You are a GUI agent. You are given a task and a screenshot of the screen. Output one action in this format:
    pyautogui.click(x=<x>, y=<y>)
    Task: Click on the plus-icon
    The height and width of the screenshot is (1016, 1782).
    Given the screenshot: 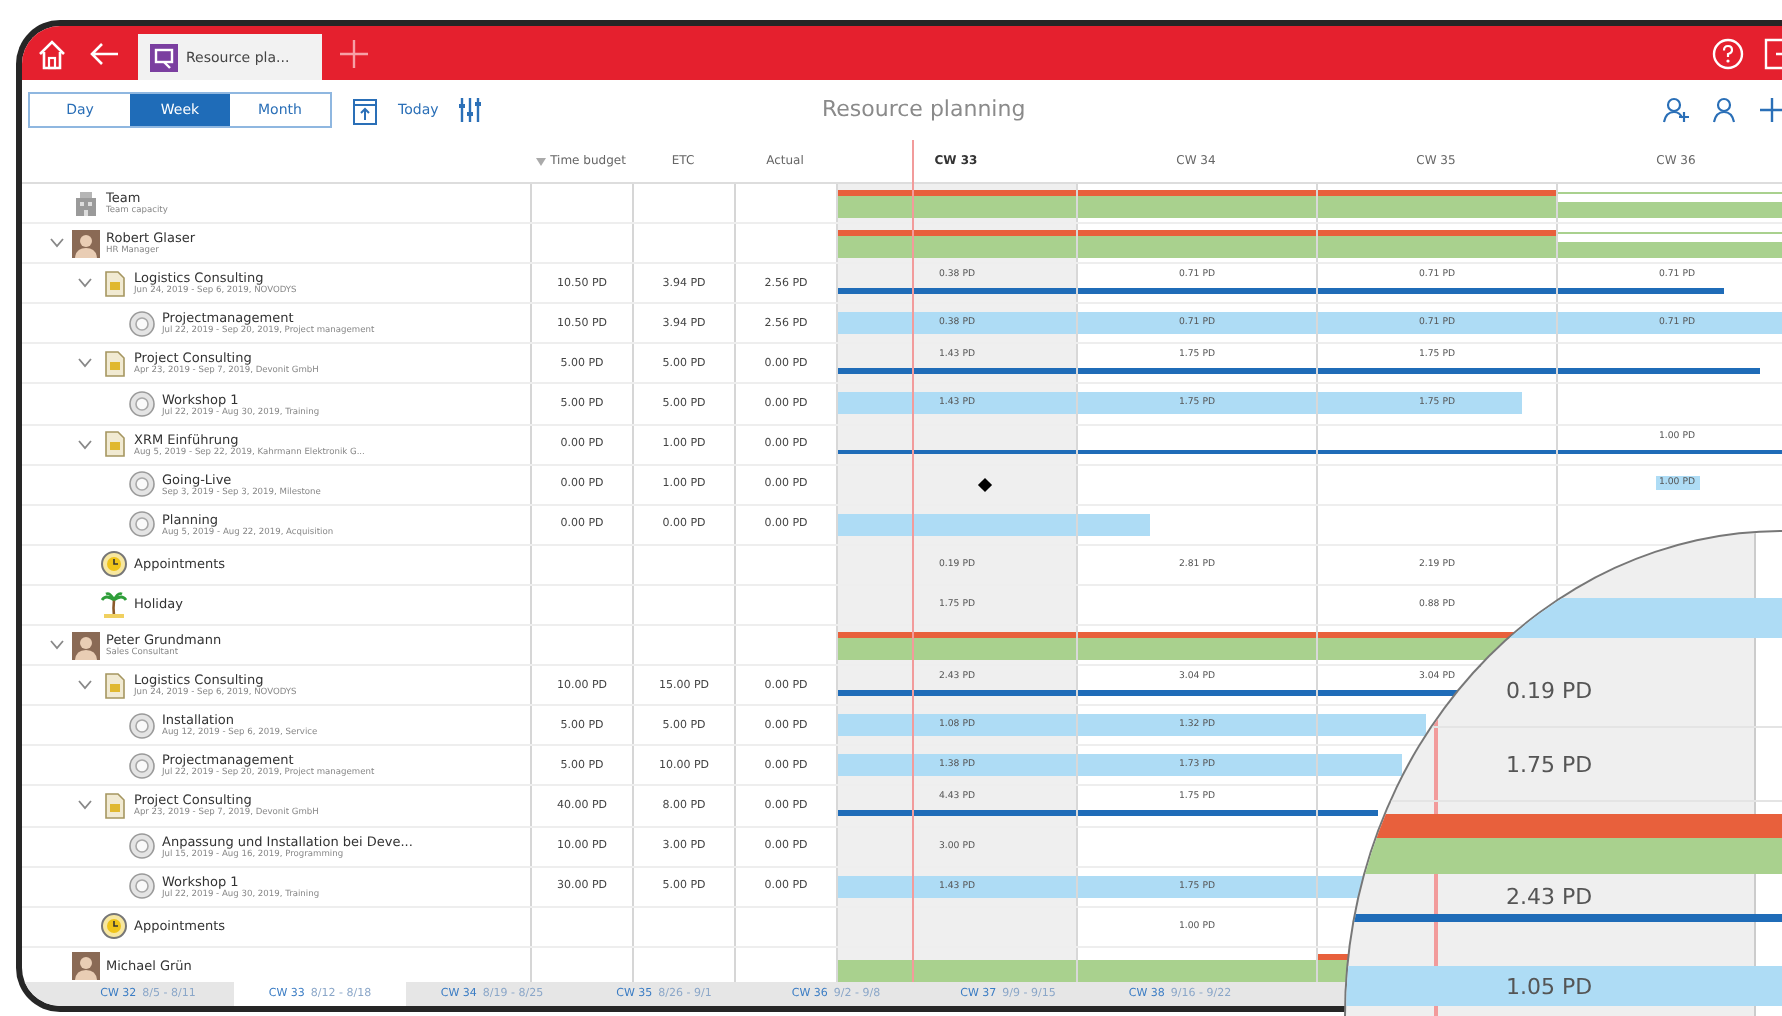 What is the action you would take?
    pyautogui.click(x=354, y=53)
    